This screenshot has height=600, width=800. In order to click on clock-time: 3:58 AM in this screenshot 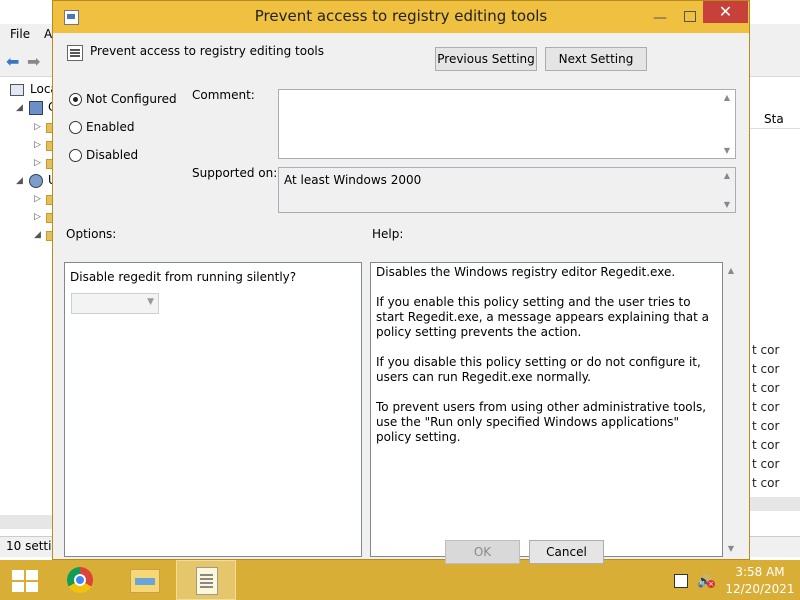, I will do `click(760, 572)`.